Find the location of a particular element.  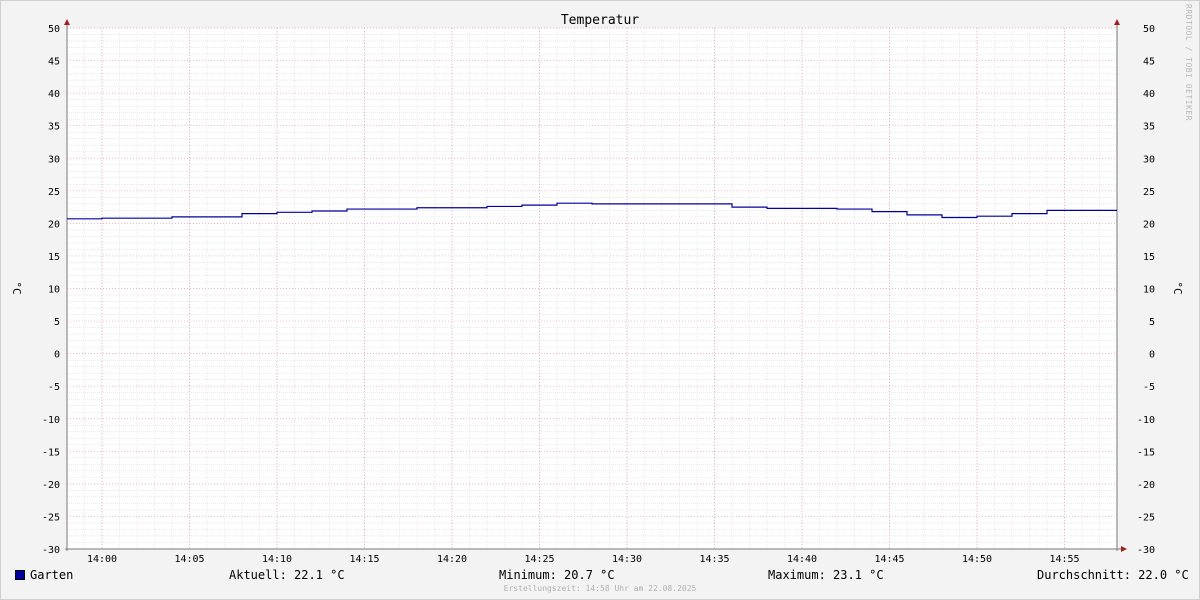

legend-swatch-garten is located at coordinates (20, 575).